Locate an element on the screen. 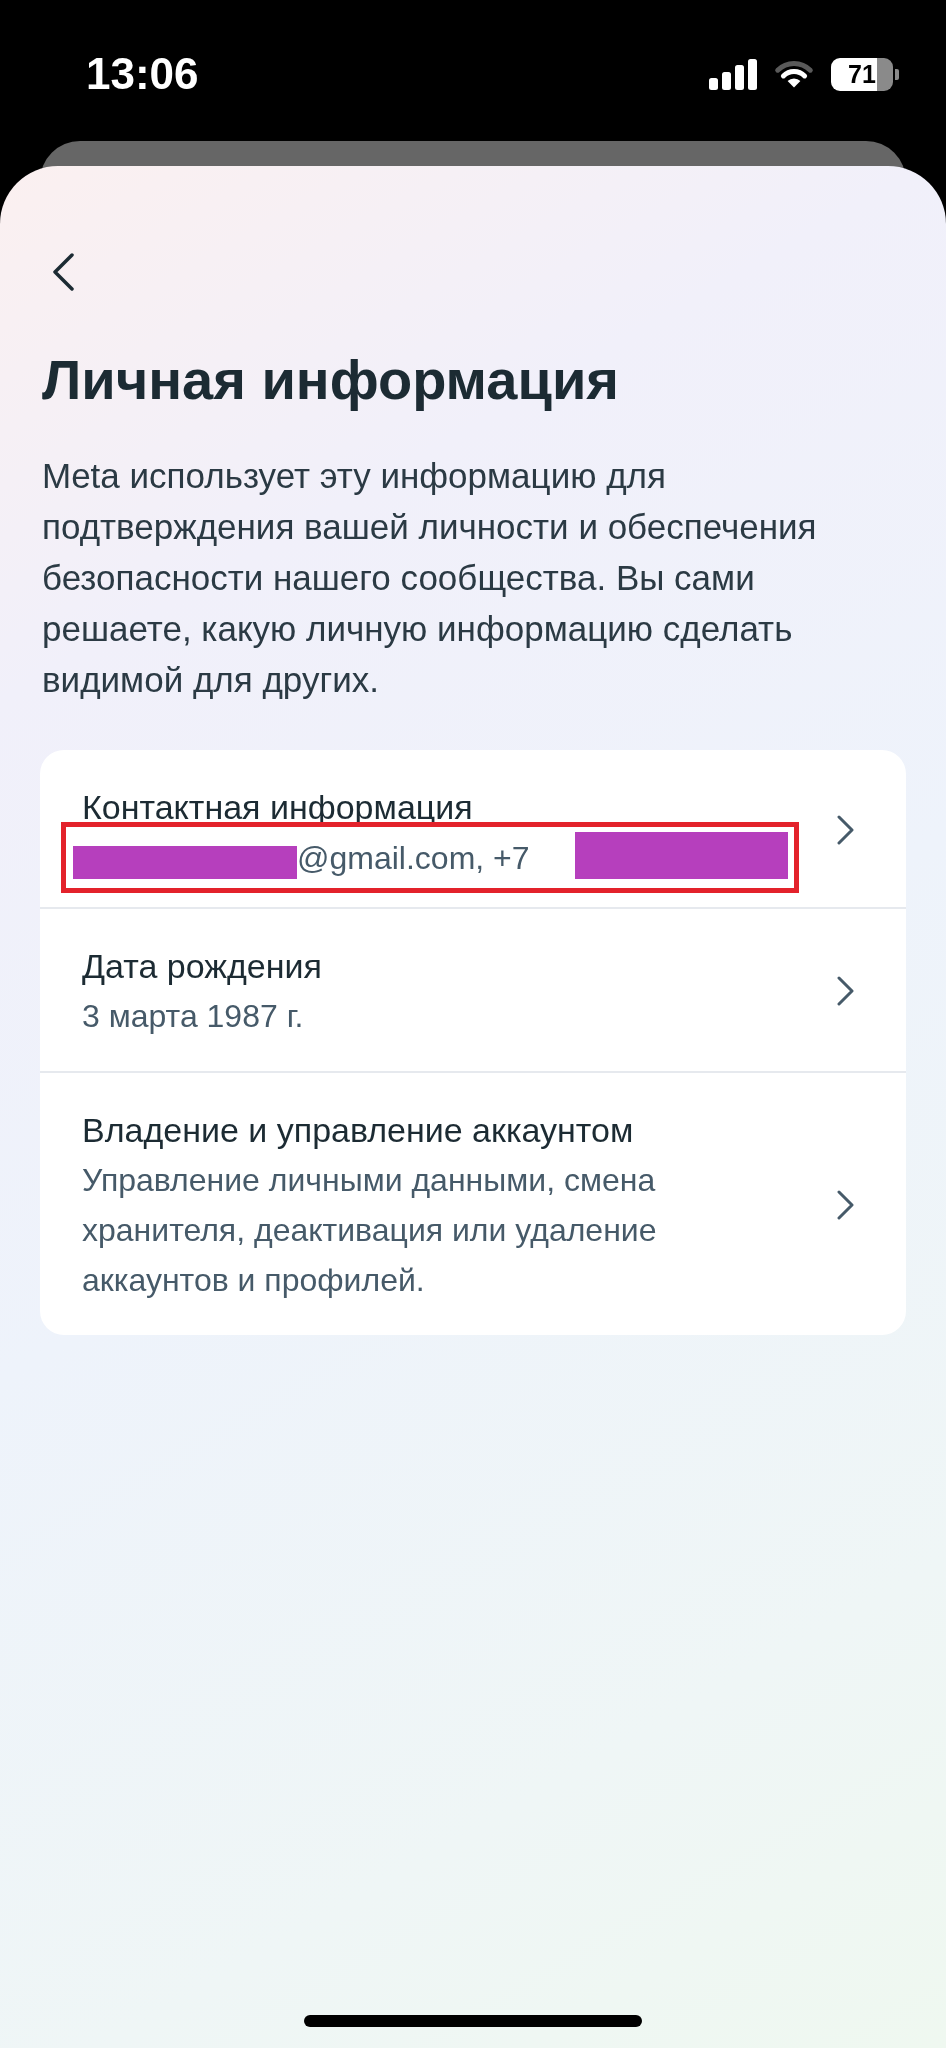 The image size is (946, 2048). row-subtitle: @gmail.com, +7 is located at coordinates (413, 858).